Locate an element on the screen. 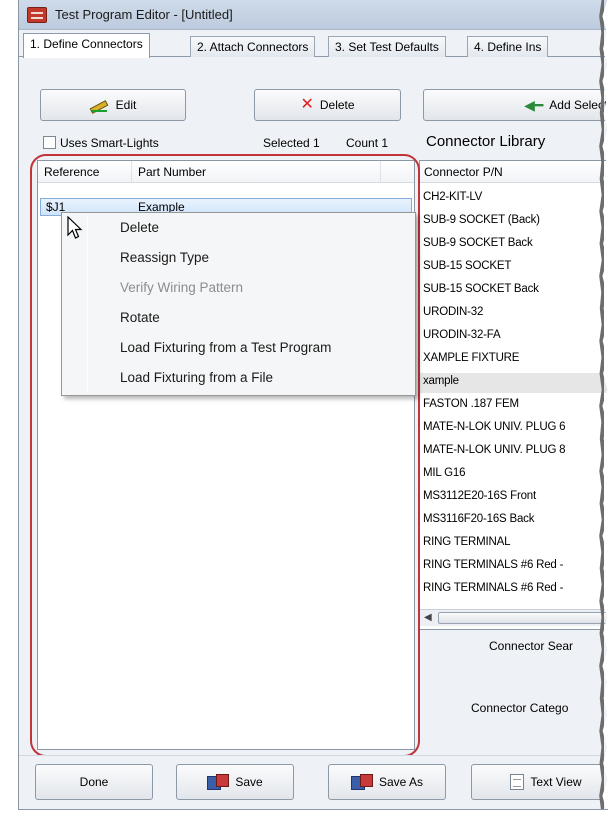  connector-search-label: Connector Sear is located at coordinates (531, 646).